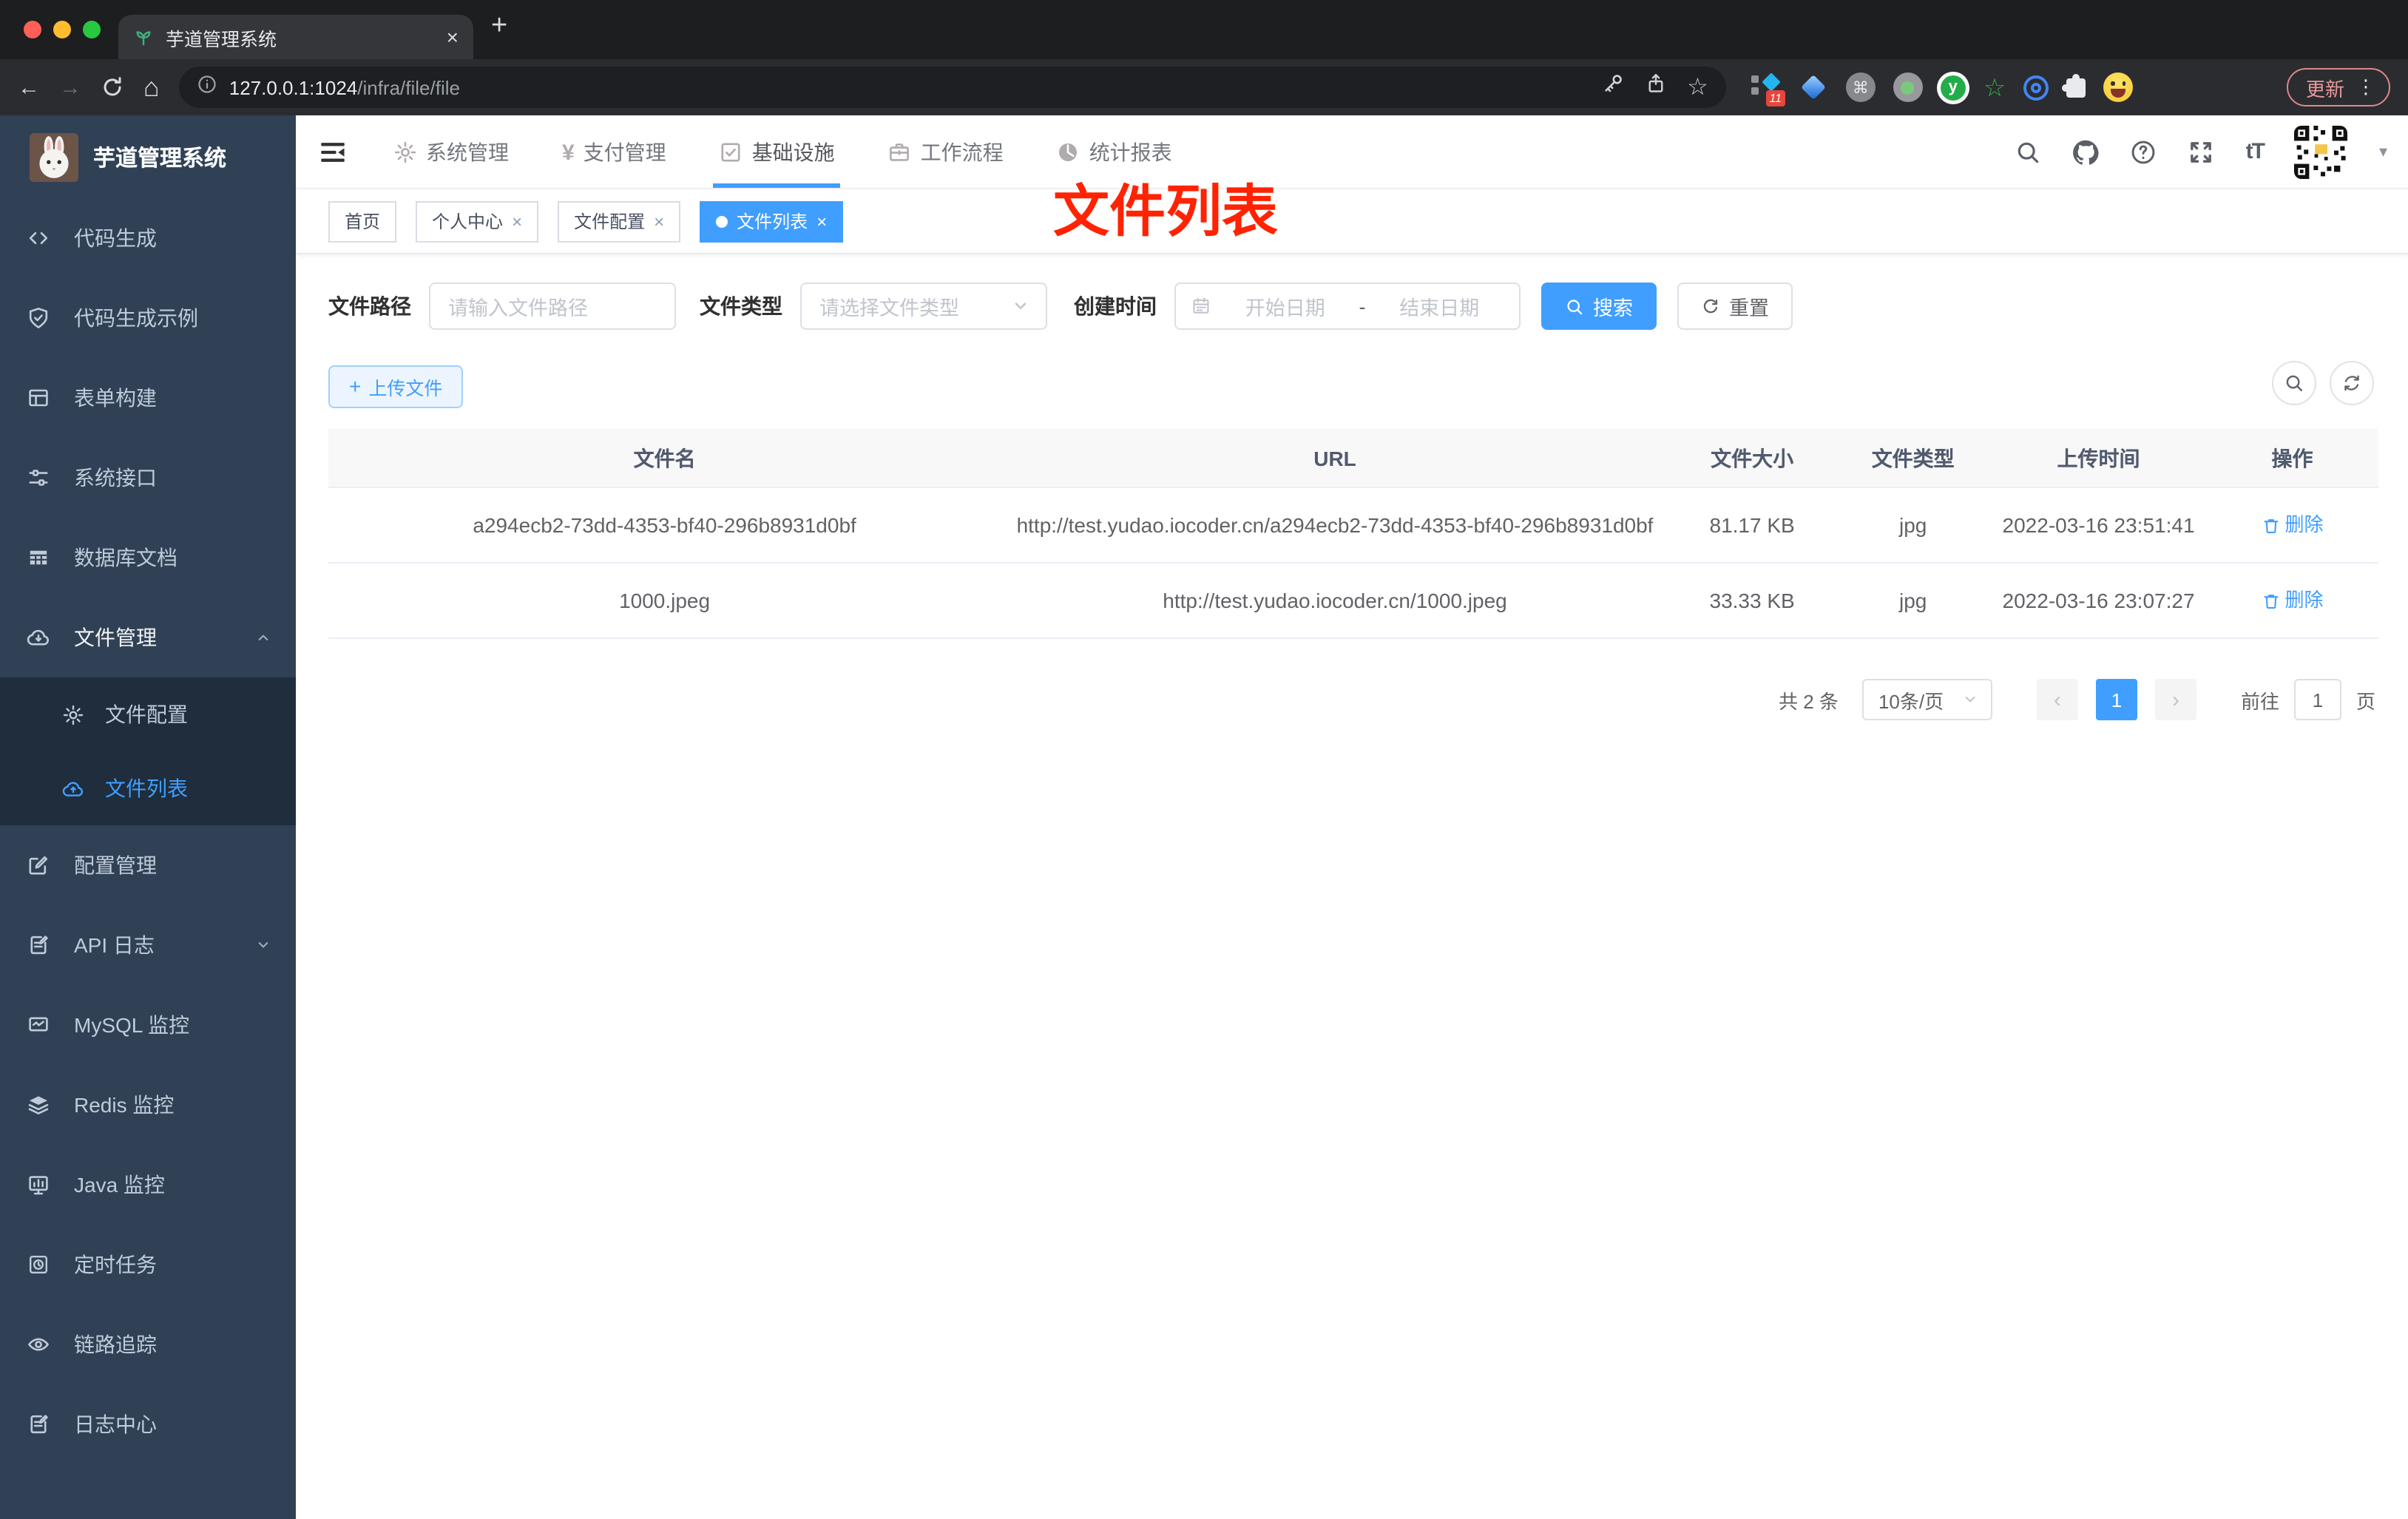 The height and width of the screenshot is (1519, 2408). Describe the element at coordinates (1285, 306) in the screenshot. I see `start-date-input: 开始日期` at that location.